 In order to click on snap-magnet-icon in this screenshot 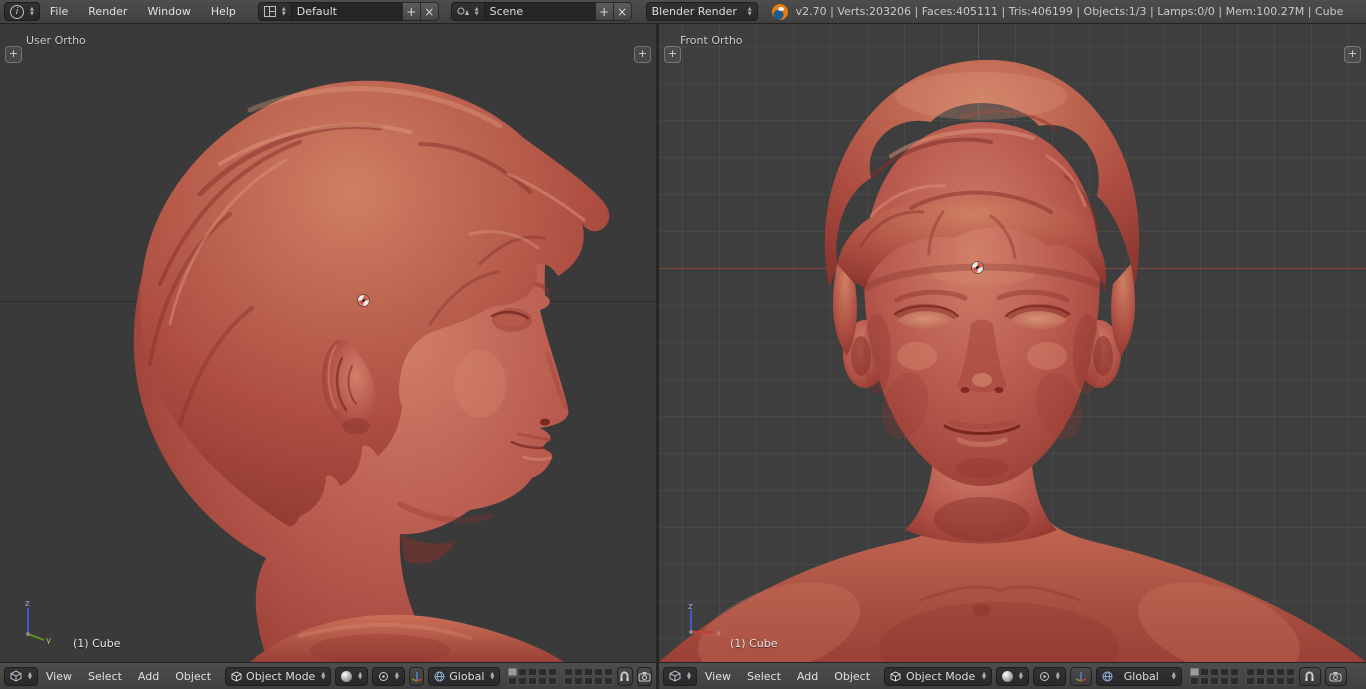, I will do `click(624, 676)`.